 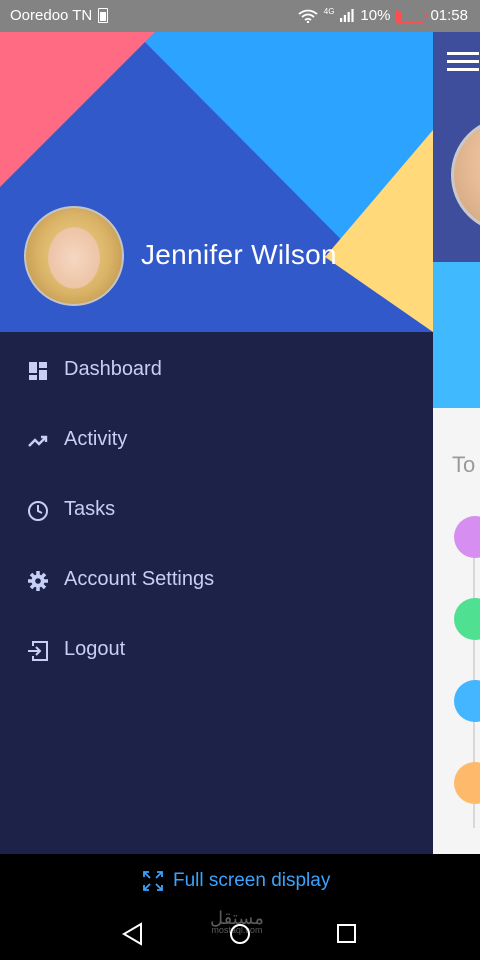 I want to click on menu-item-label: Tasks, so click(x=90, y=509).